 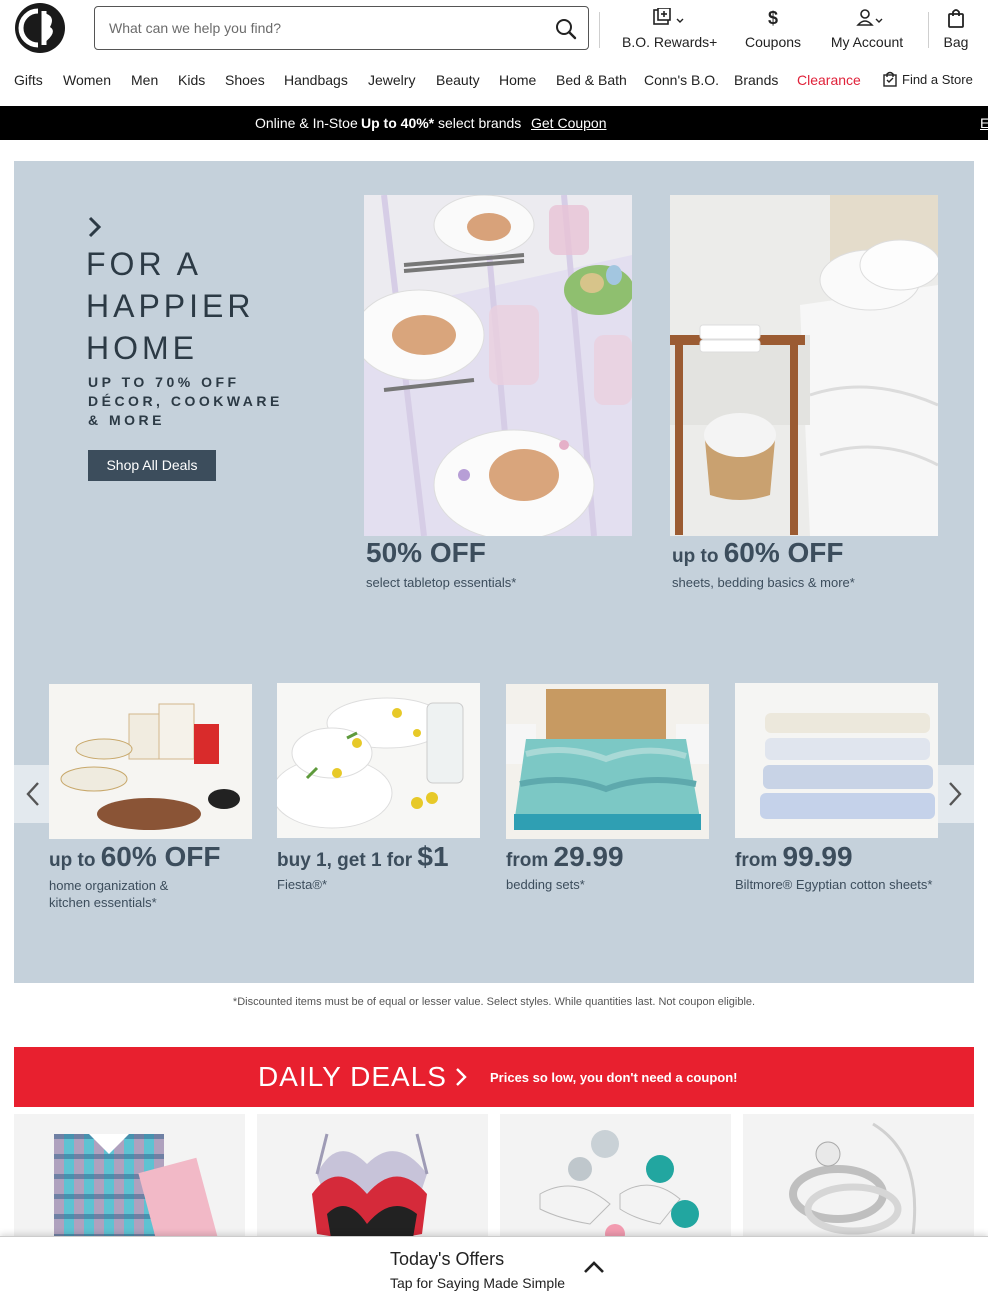 I want to click on nav-item-bed-bath: Bed & Bath, so click(x=591, y=80).